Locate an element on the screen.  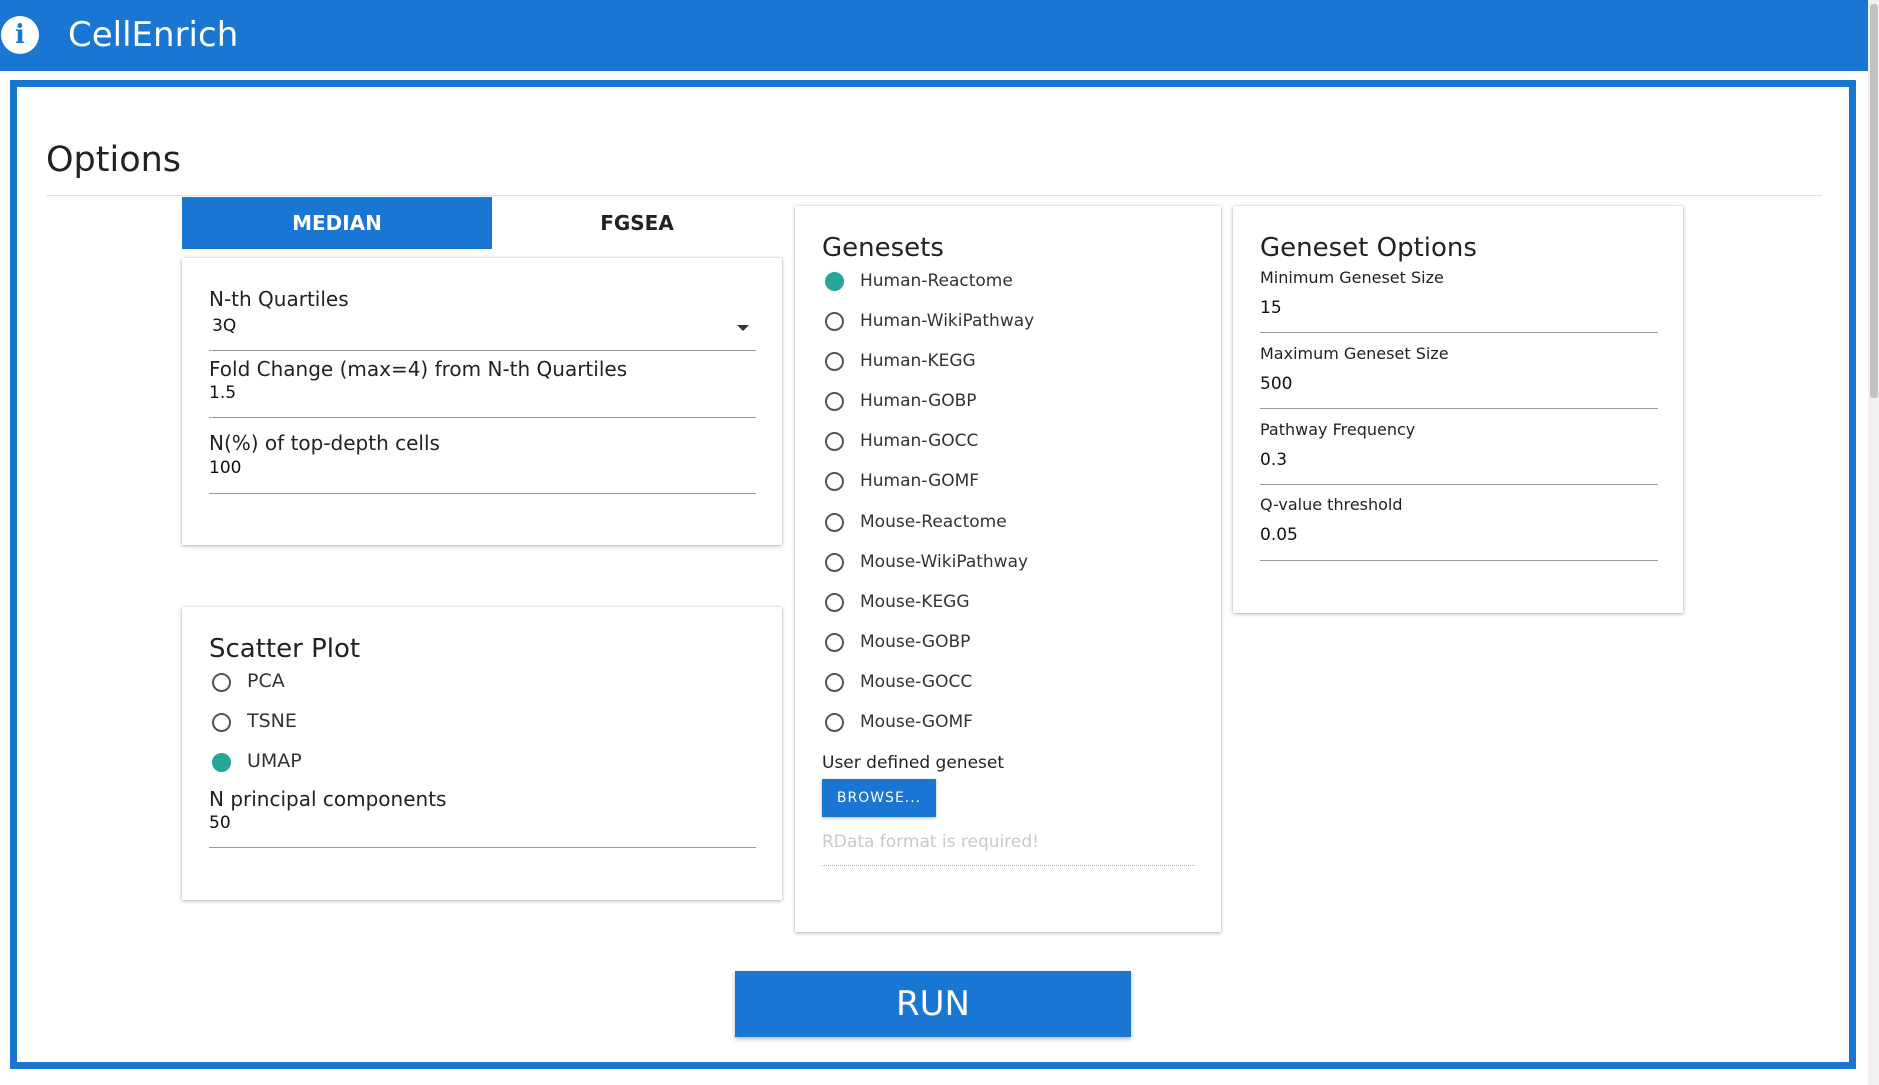
radio-label-human-kegg: Human-KEGG is located at coordinates (918, 361).